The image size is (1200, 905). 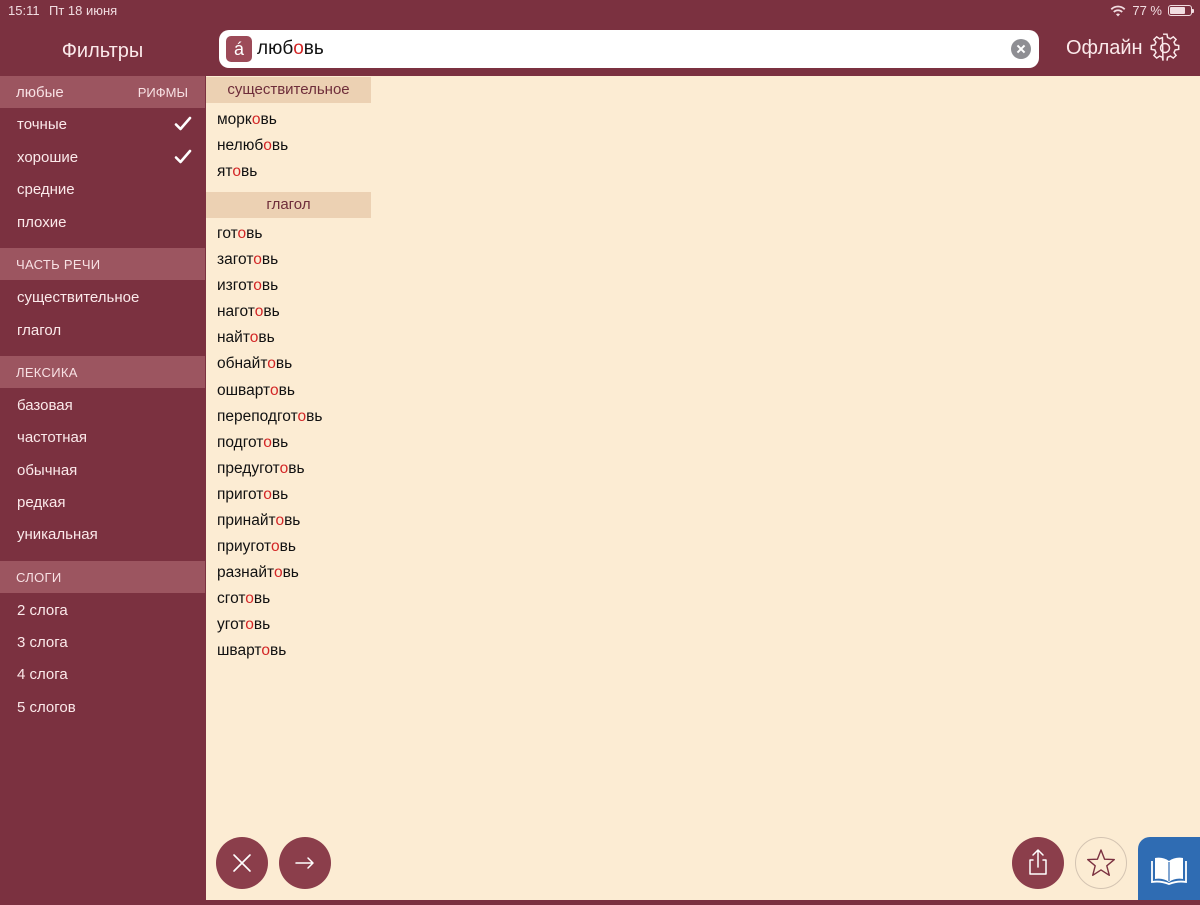 What do you see at coordinates (104, 158) in the screenshot?
I see `rhyme-filter-good: хорошие` at bounding box center [104, 158].